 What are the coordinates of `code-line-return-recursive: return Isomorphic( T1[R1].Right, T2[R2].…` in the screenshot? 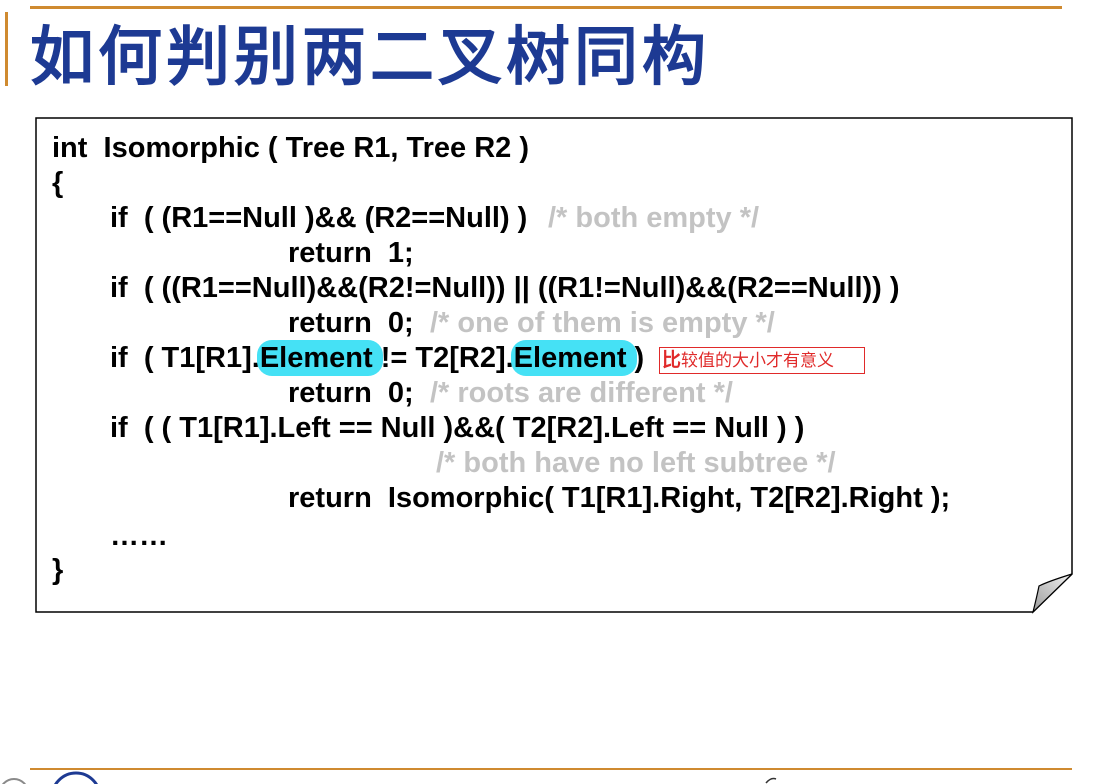 It's located at (619, 498).